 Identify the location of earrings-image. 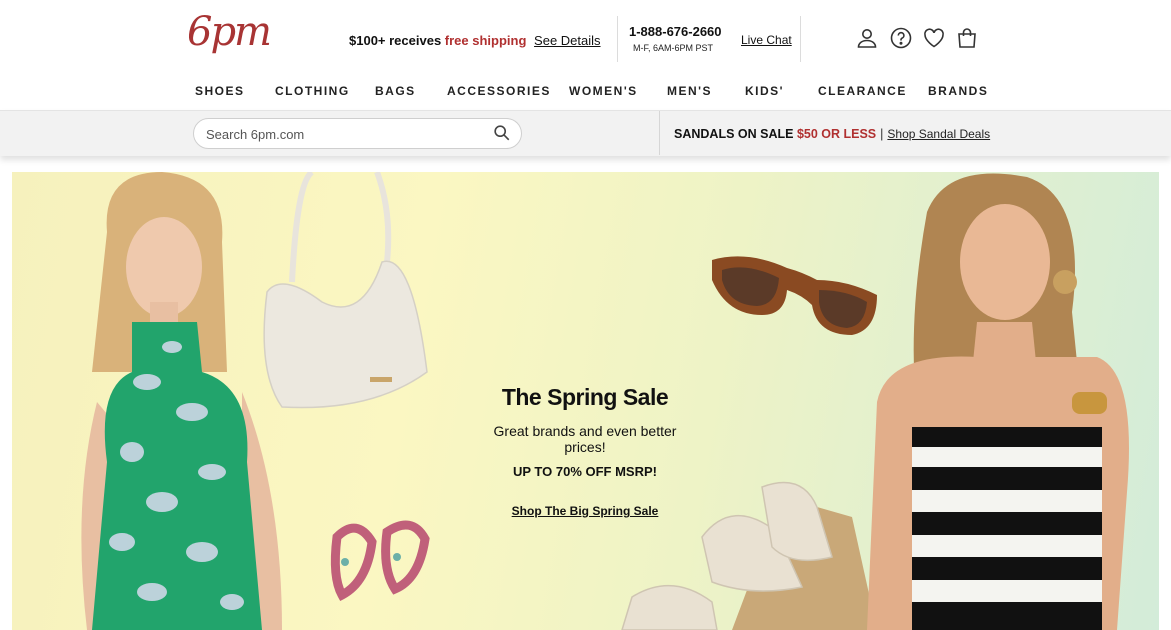
(380, 561).